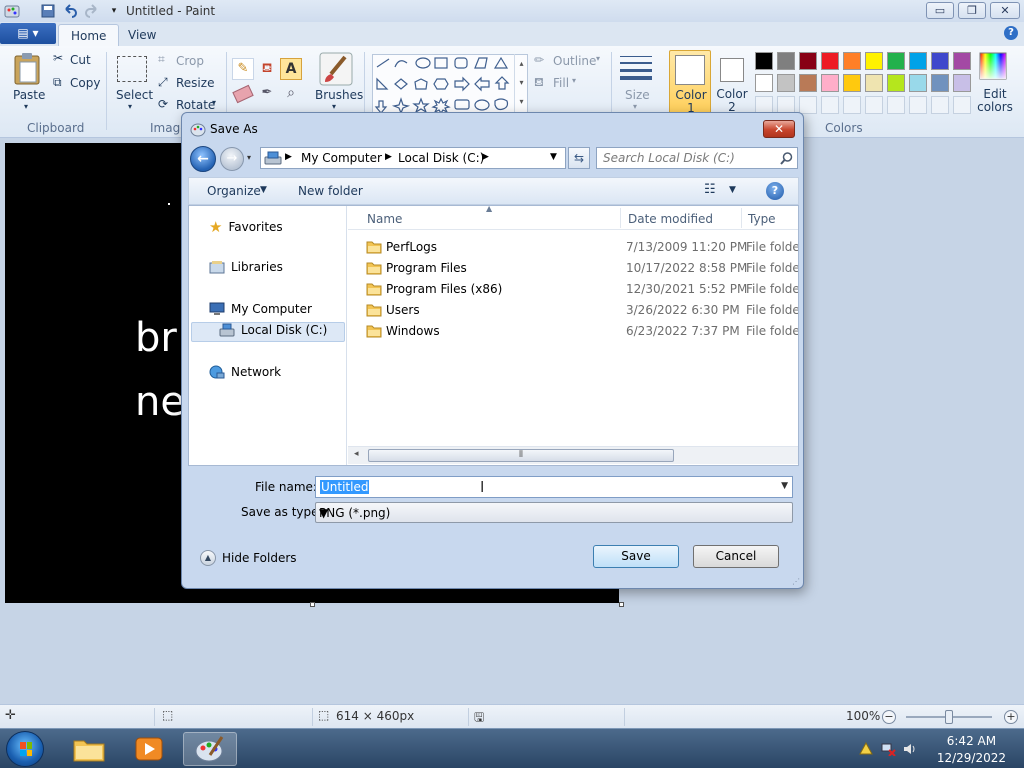  What do you see at coordinates (573, 331) in the screenshot?
I see `file-row: Windows 6/23/2022 7:37 PM File folder` at bounding box center [573, 331].